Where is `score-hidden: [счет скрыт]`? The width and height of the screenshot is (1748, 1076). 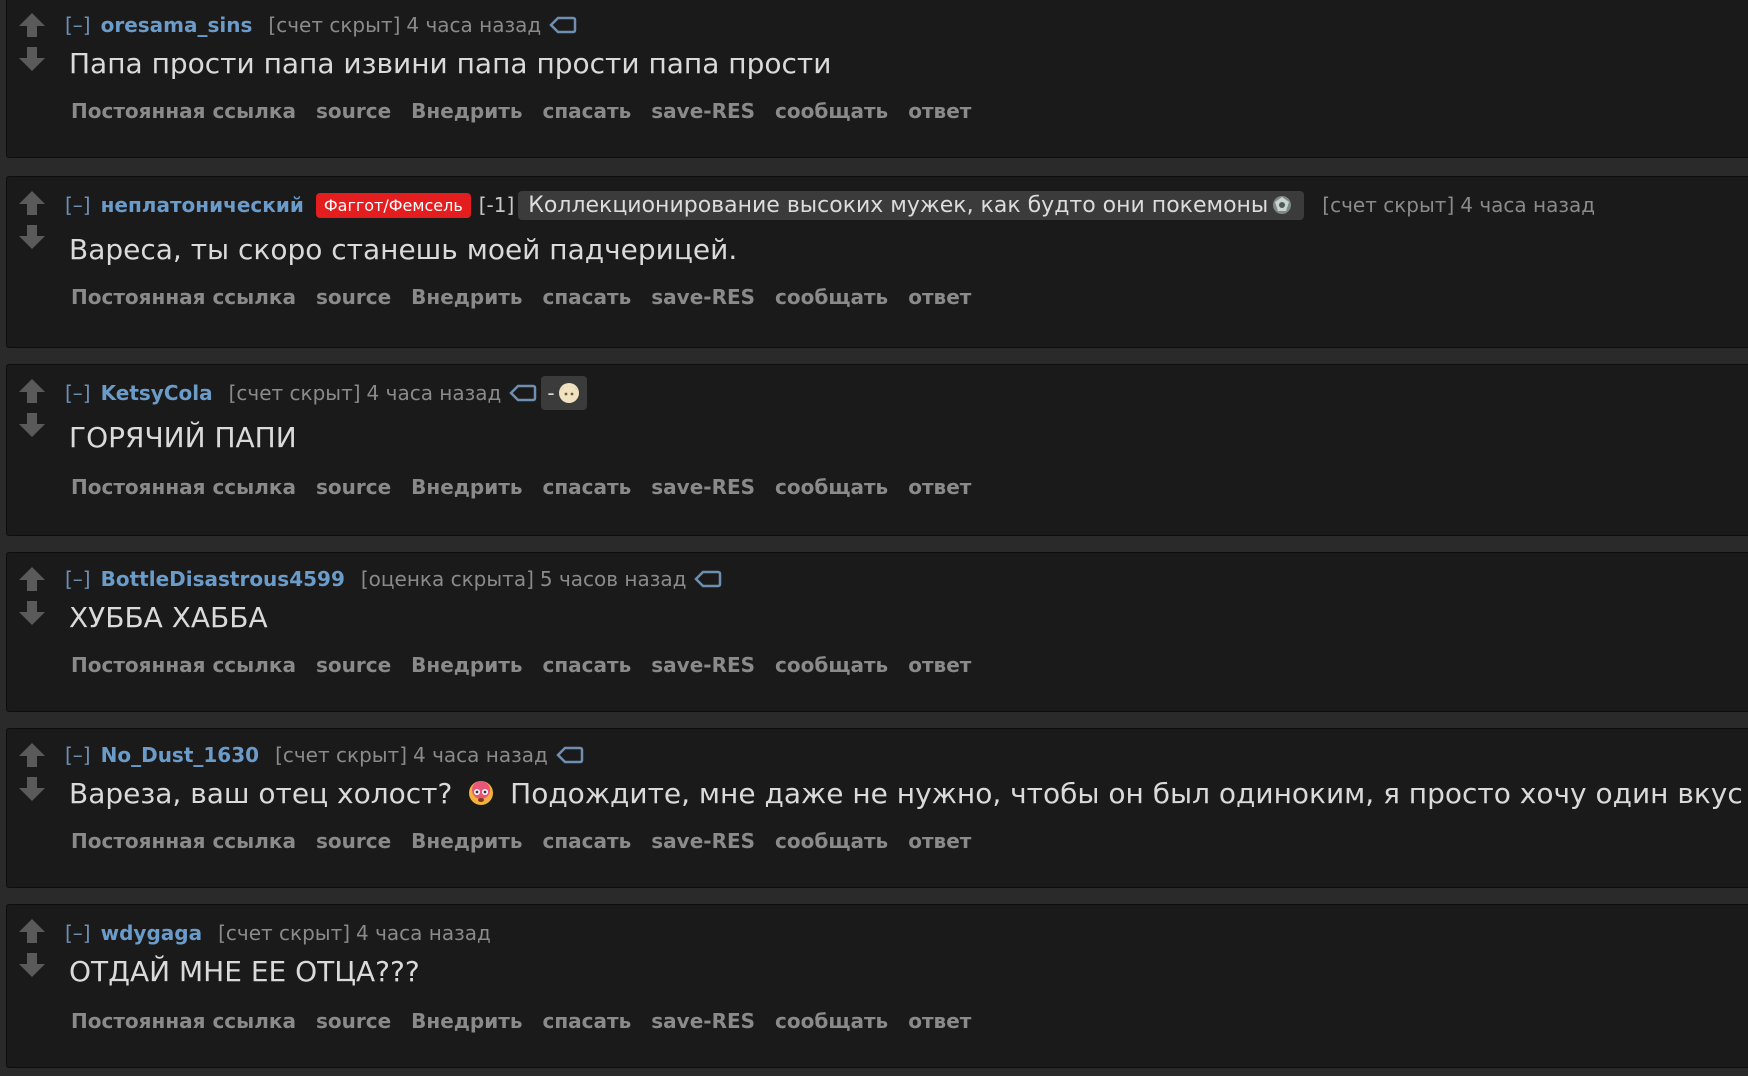 score-hidden: [счет скрыт] is located at coordinates (1388, 205).